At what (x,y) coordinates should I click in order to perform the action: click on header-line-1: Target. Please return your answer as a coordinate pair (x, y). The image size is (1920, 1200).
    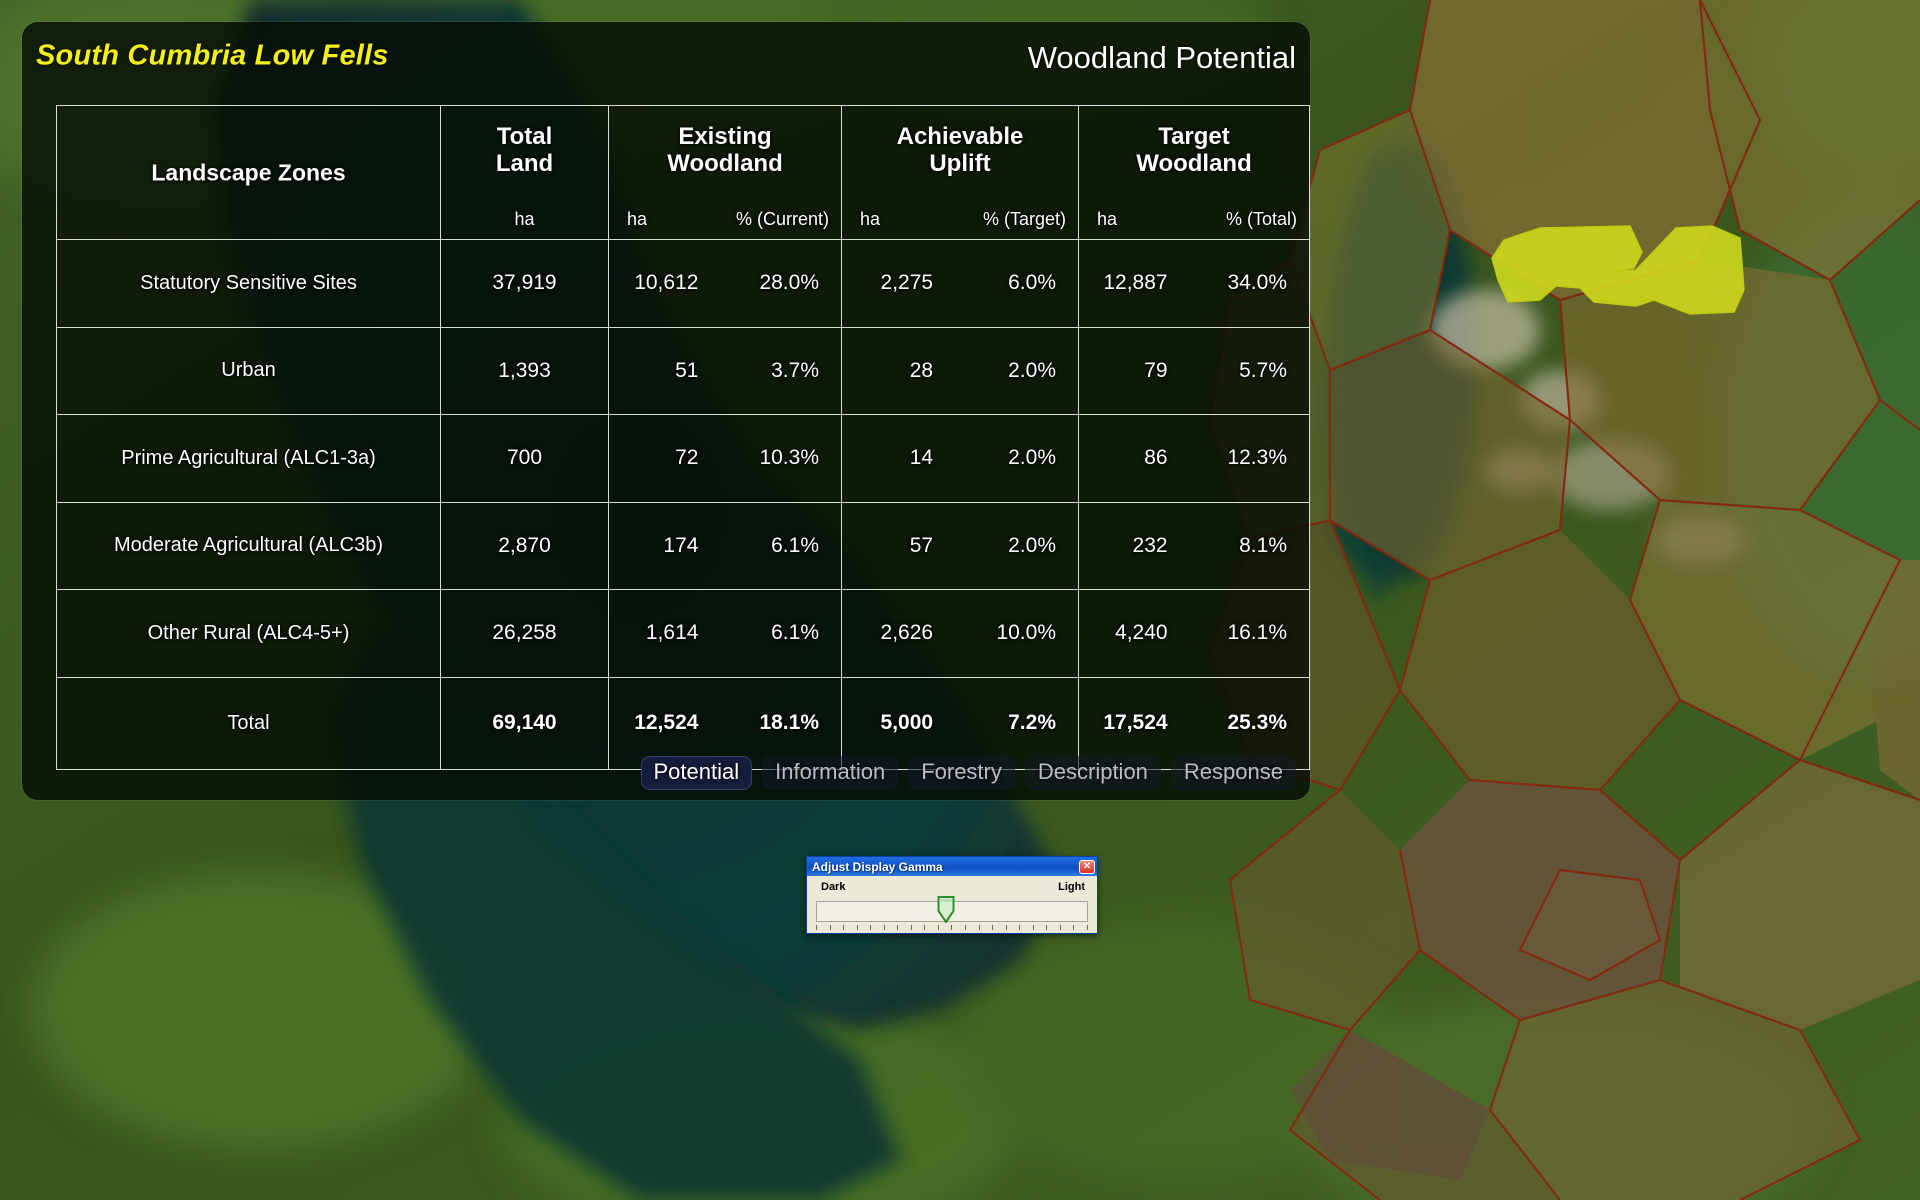
    Looking at the image, I should click on (1194, 136).